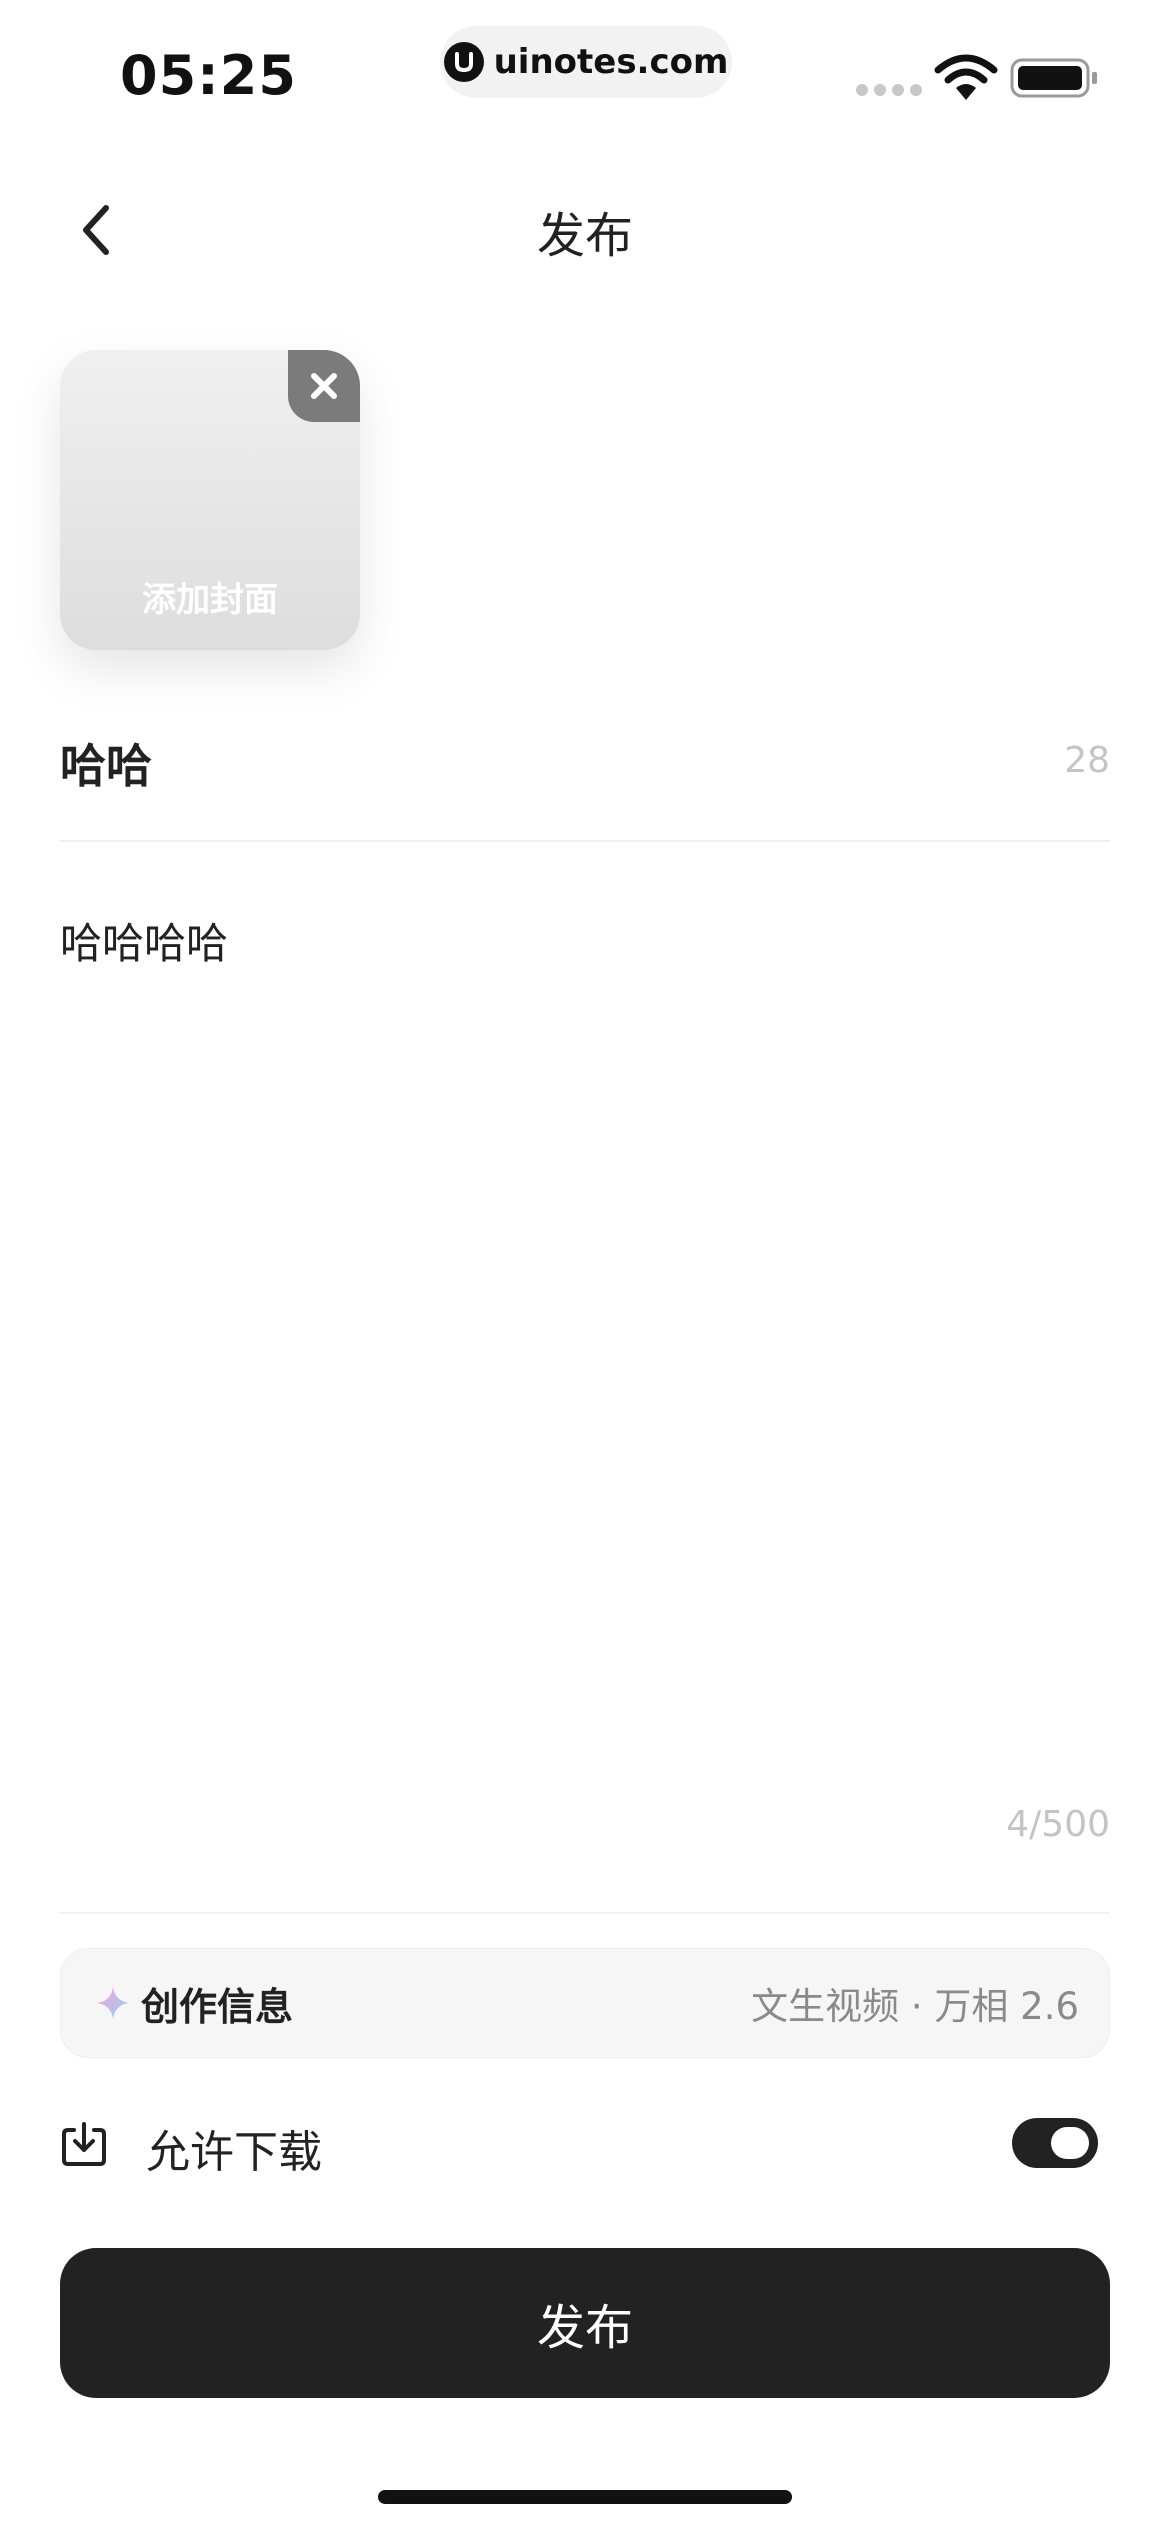 This screenshot has height=2532, width=1170. I want to click on download-icon, so click(84, 2144).